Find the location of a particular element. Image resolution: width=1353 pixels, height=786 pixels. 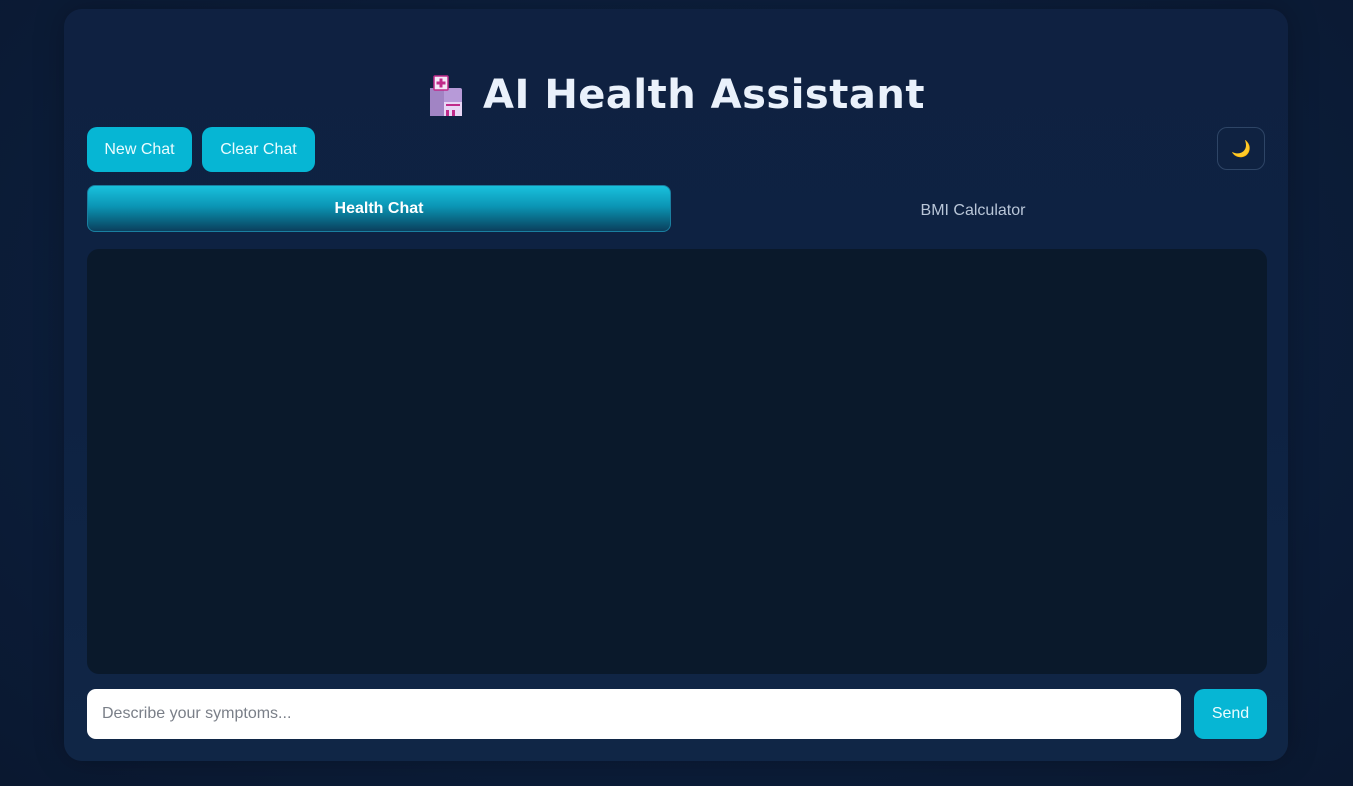

page-title: AI Health Assistant is located at coordinates (704, 95).